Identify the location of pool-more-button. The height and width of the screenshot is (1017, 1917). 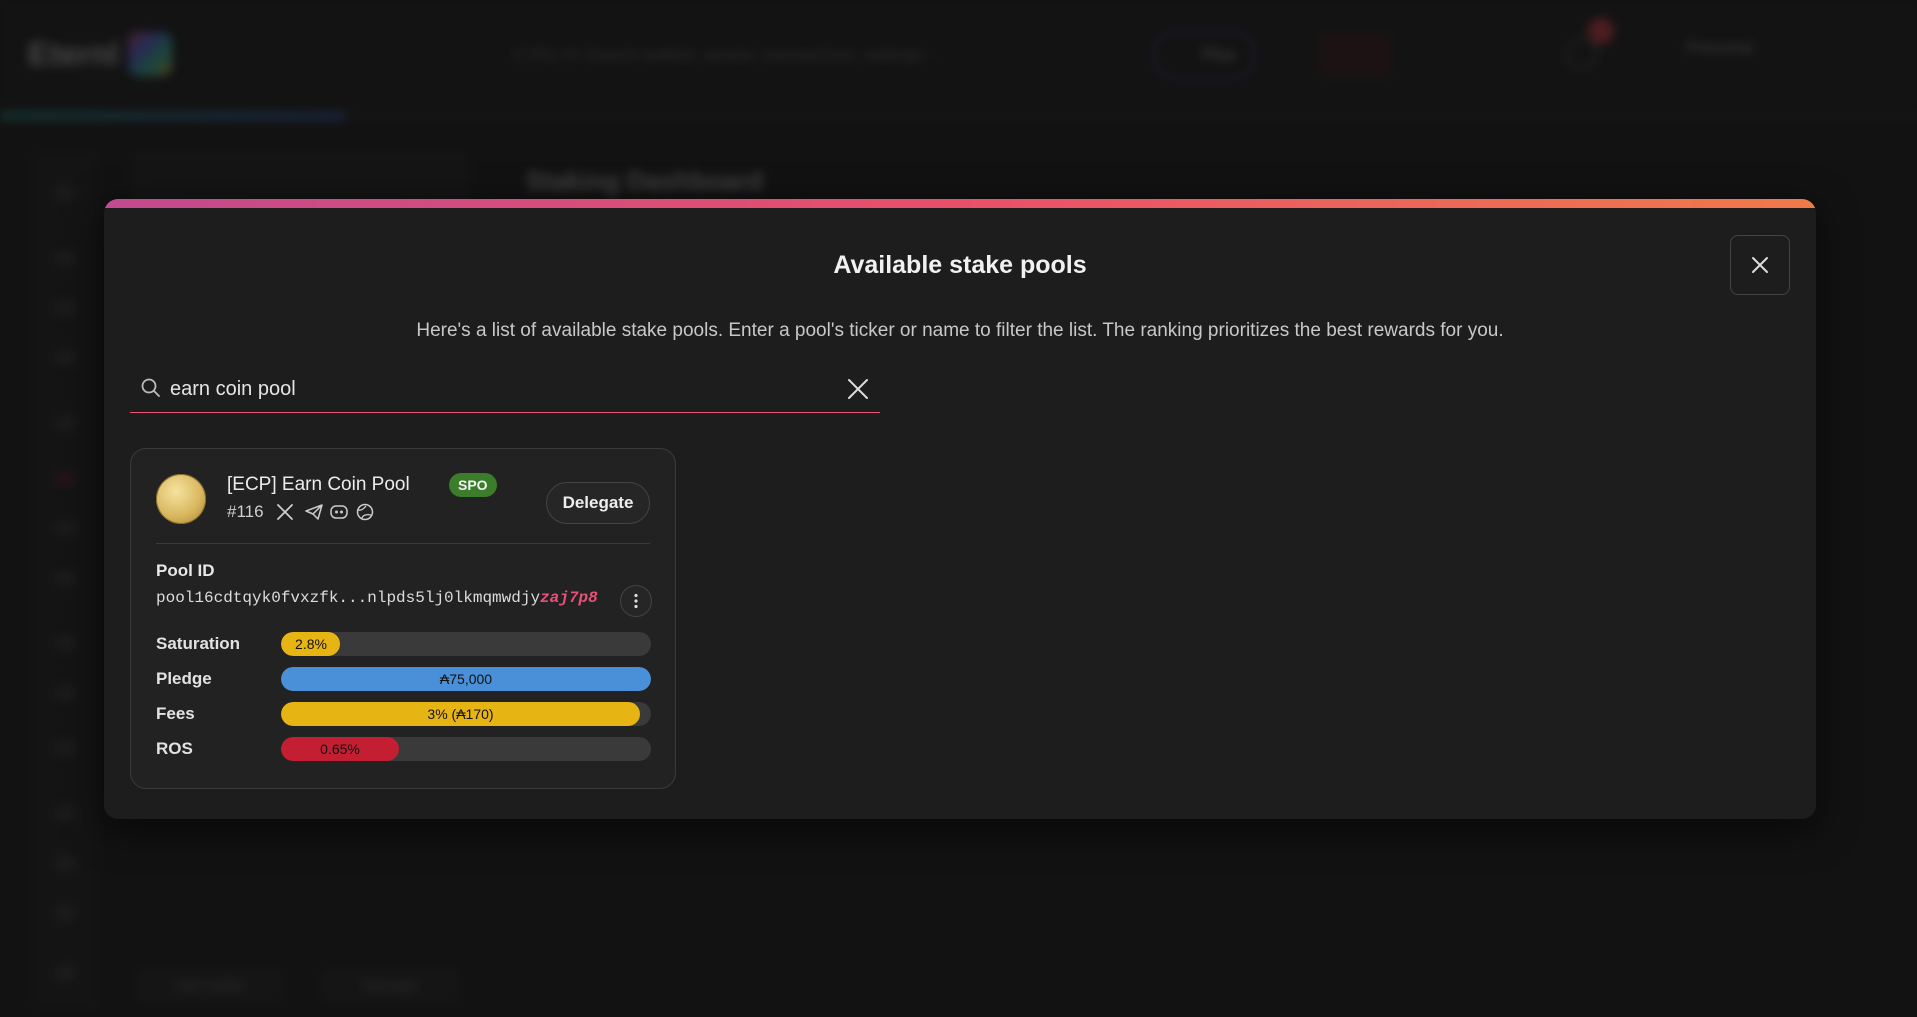
(636, 601).